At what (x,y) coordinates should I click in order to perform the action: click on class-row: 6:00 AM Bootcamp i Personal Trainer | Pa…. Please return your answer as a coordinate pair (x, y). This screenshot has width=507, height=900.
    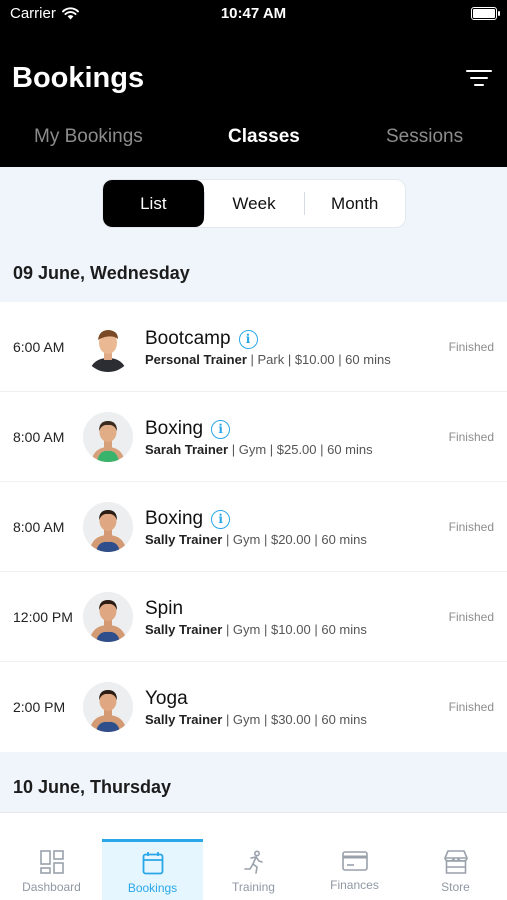
    Looking at the image, I should click on (253, 347).